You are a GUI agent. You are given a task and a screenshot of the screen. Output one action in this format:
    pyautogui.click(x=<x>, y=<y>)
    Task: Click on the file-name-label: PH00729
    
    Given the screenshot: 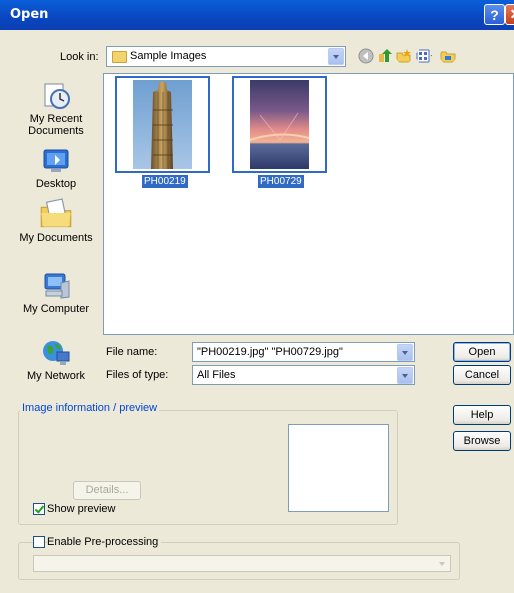 What is the action you would take?
    pyautogui.click(x=281, y=181)
    